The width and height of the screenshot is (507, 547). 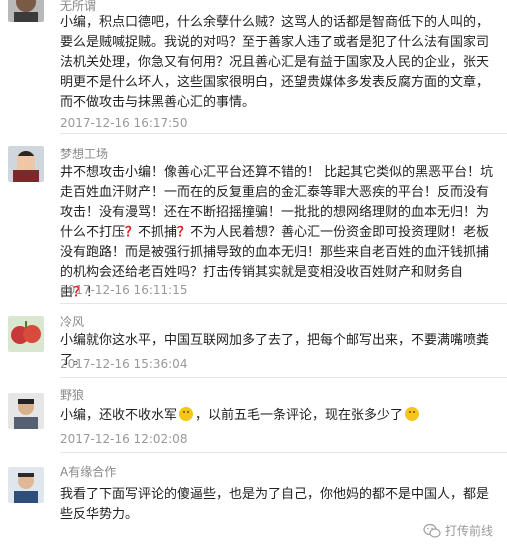 I want to click on comment-content: 我看了下面写评论的傻逼些，也是为了自己，你他妈的都不是中国人，都是些反华势力。, so click(x=275, y=504).